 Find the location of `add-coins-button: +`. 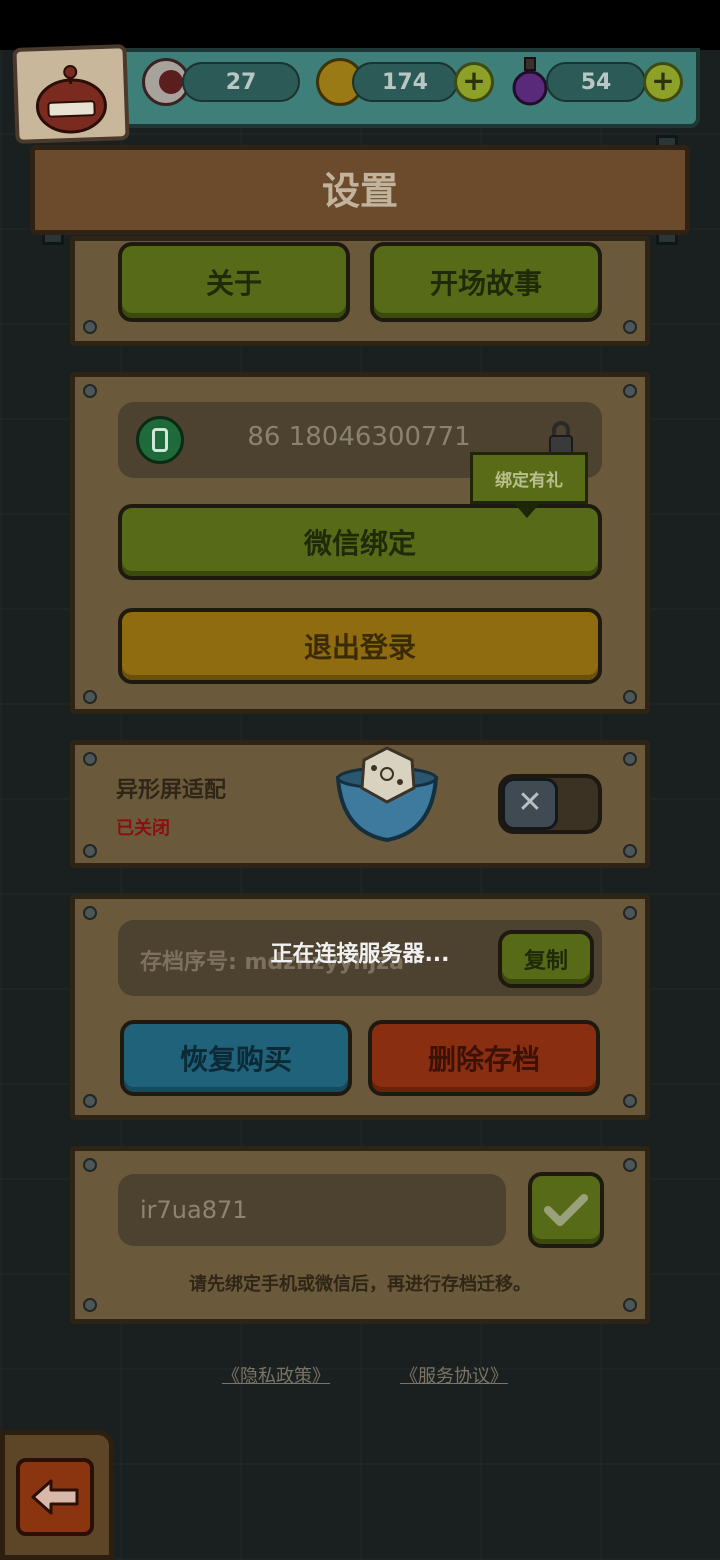

add-coins-button: + is located at coordinates (474, 82).